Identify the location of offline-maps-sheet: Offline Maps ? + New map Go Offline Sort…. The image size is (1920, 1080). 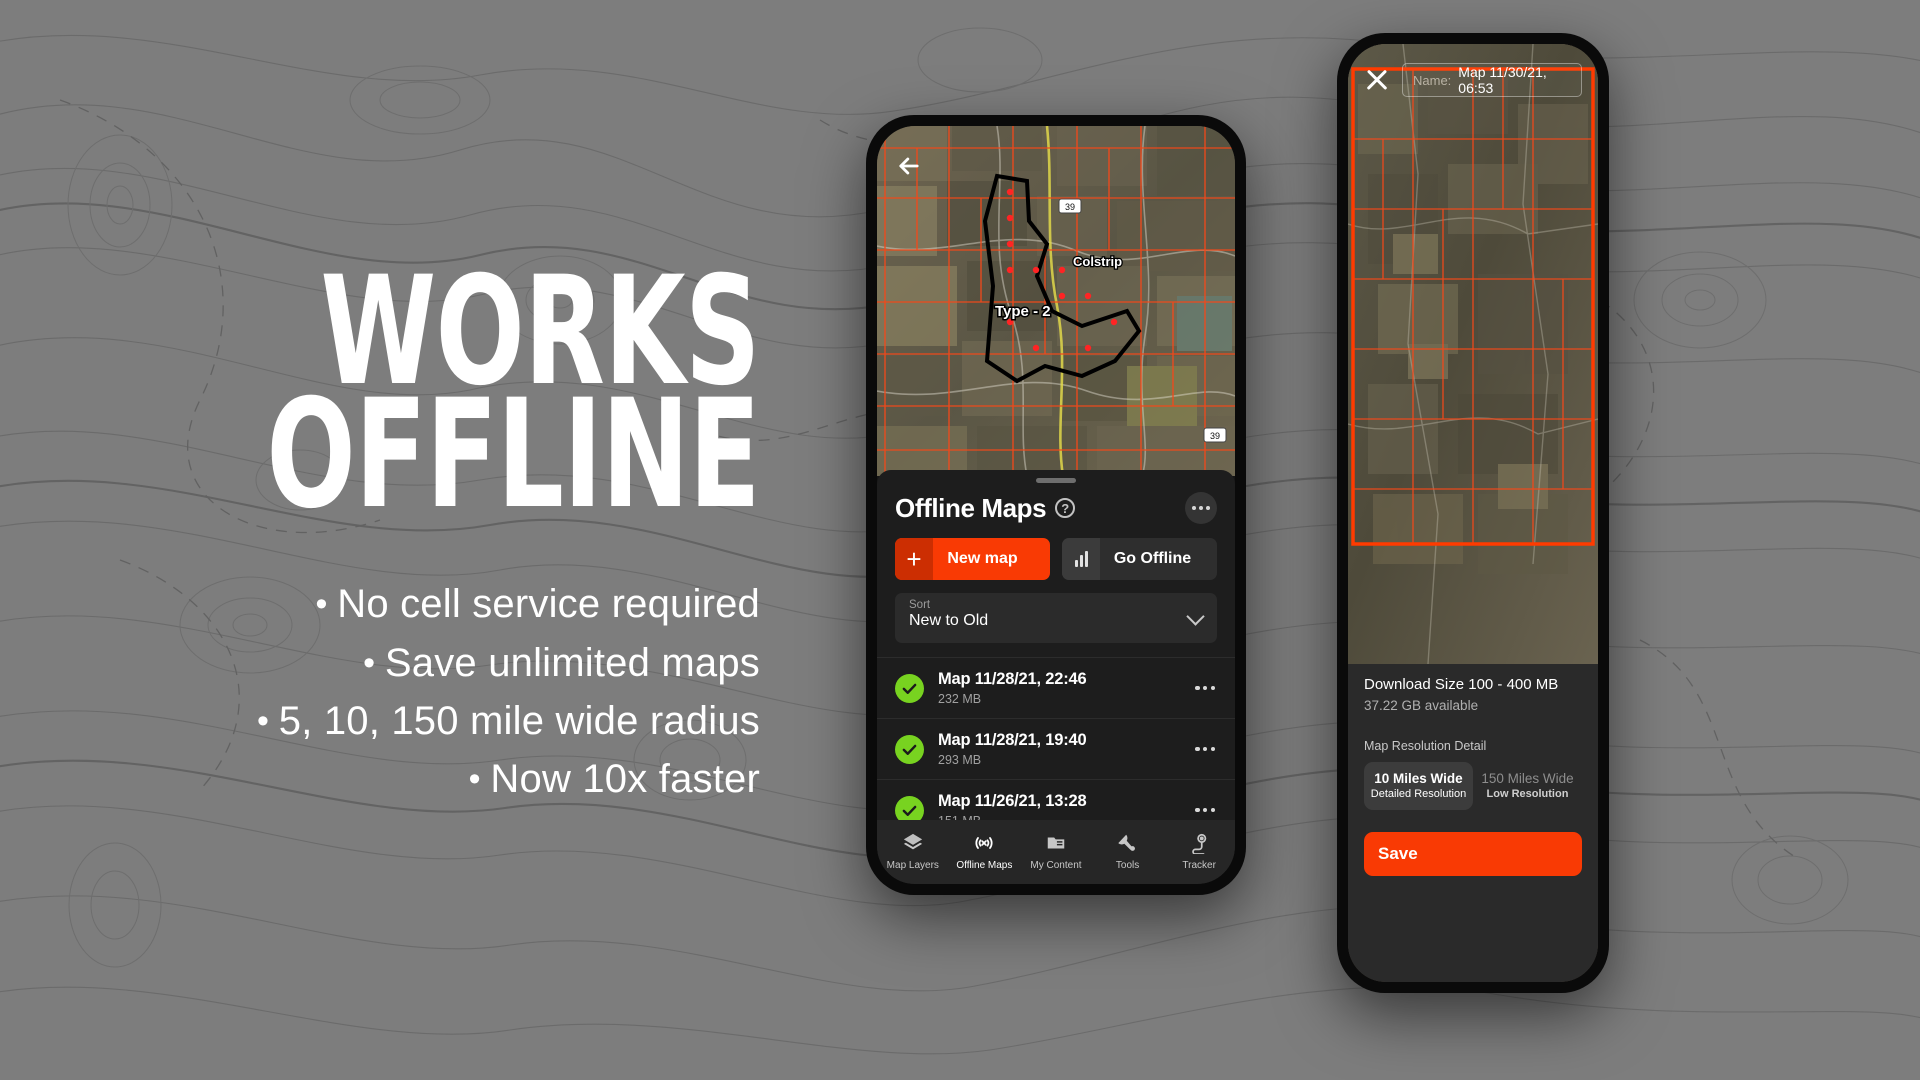
(1056, 677).